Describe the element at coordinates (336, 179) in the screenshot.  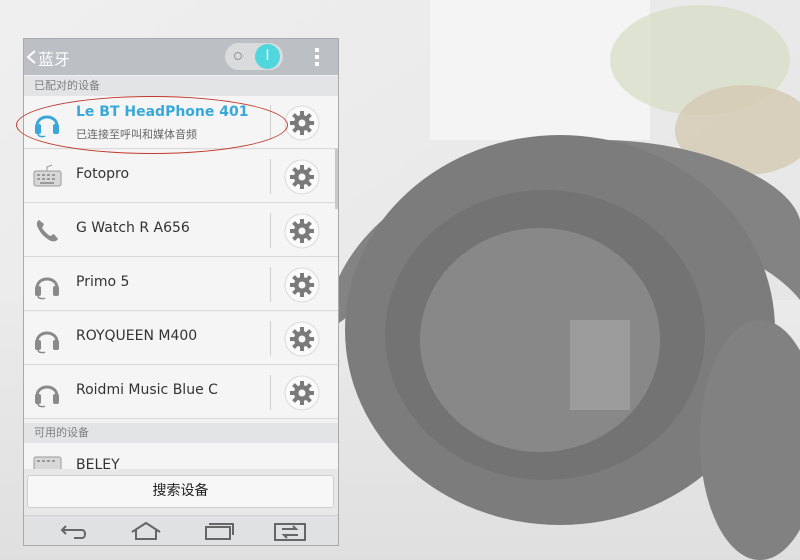
I see `list-scrollbar` at that location.